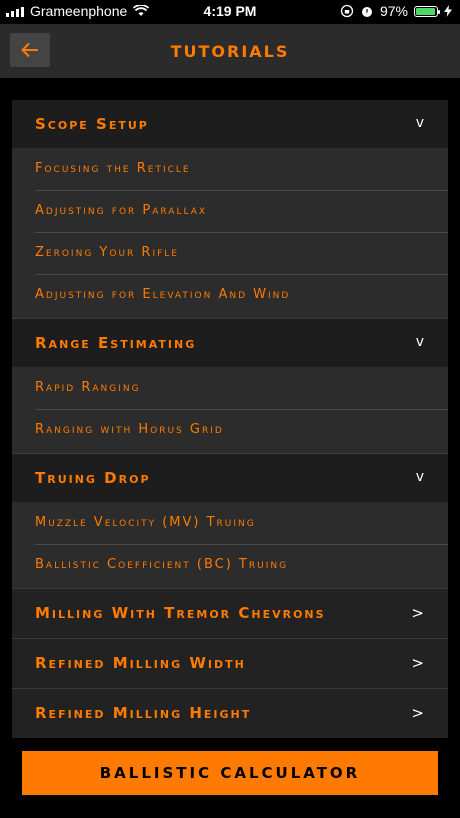 The image size is (460, 818). Describe the element at coordinates (230, 343) in the screenshot. I see `section-range-estimating: Range Estimating v` at that location.